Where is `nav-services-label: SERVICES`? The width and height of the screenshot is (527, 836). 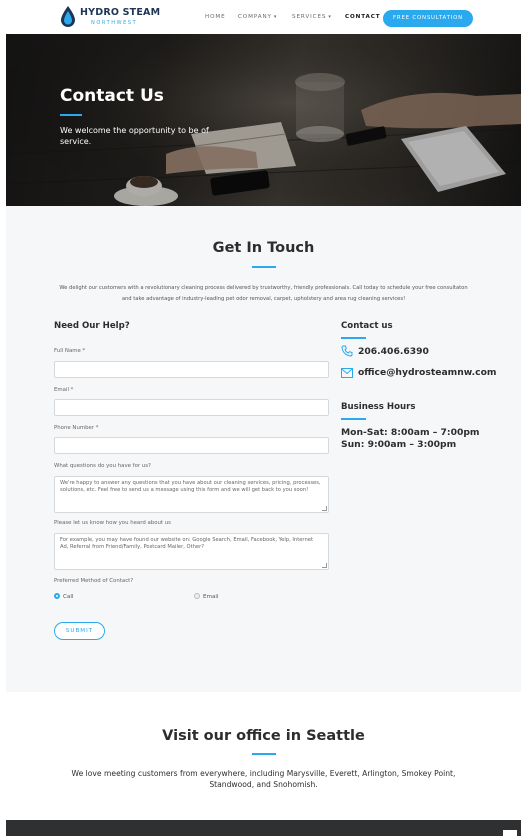 nav-services-label: SERVICES is located at coordinates (309, 17).